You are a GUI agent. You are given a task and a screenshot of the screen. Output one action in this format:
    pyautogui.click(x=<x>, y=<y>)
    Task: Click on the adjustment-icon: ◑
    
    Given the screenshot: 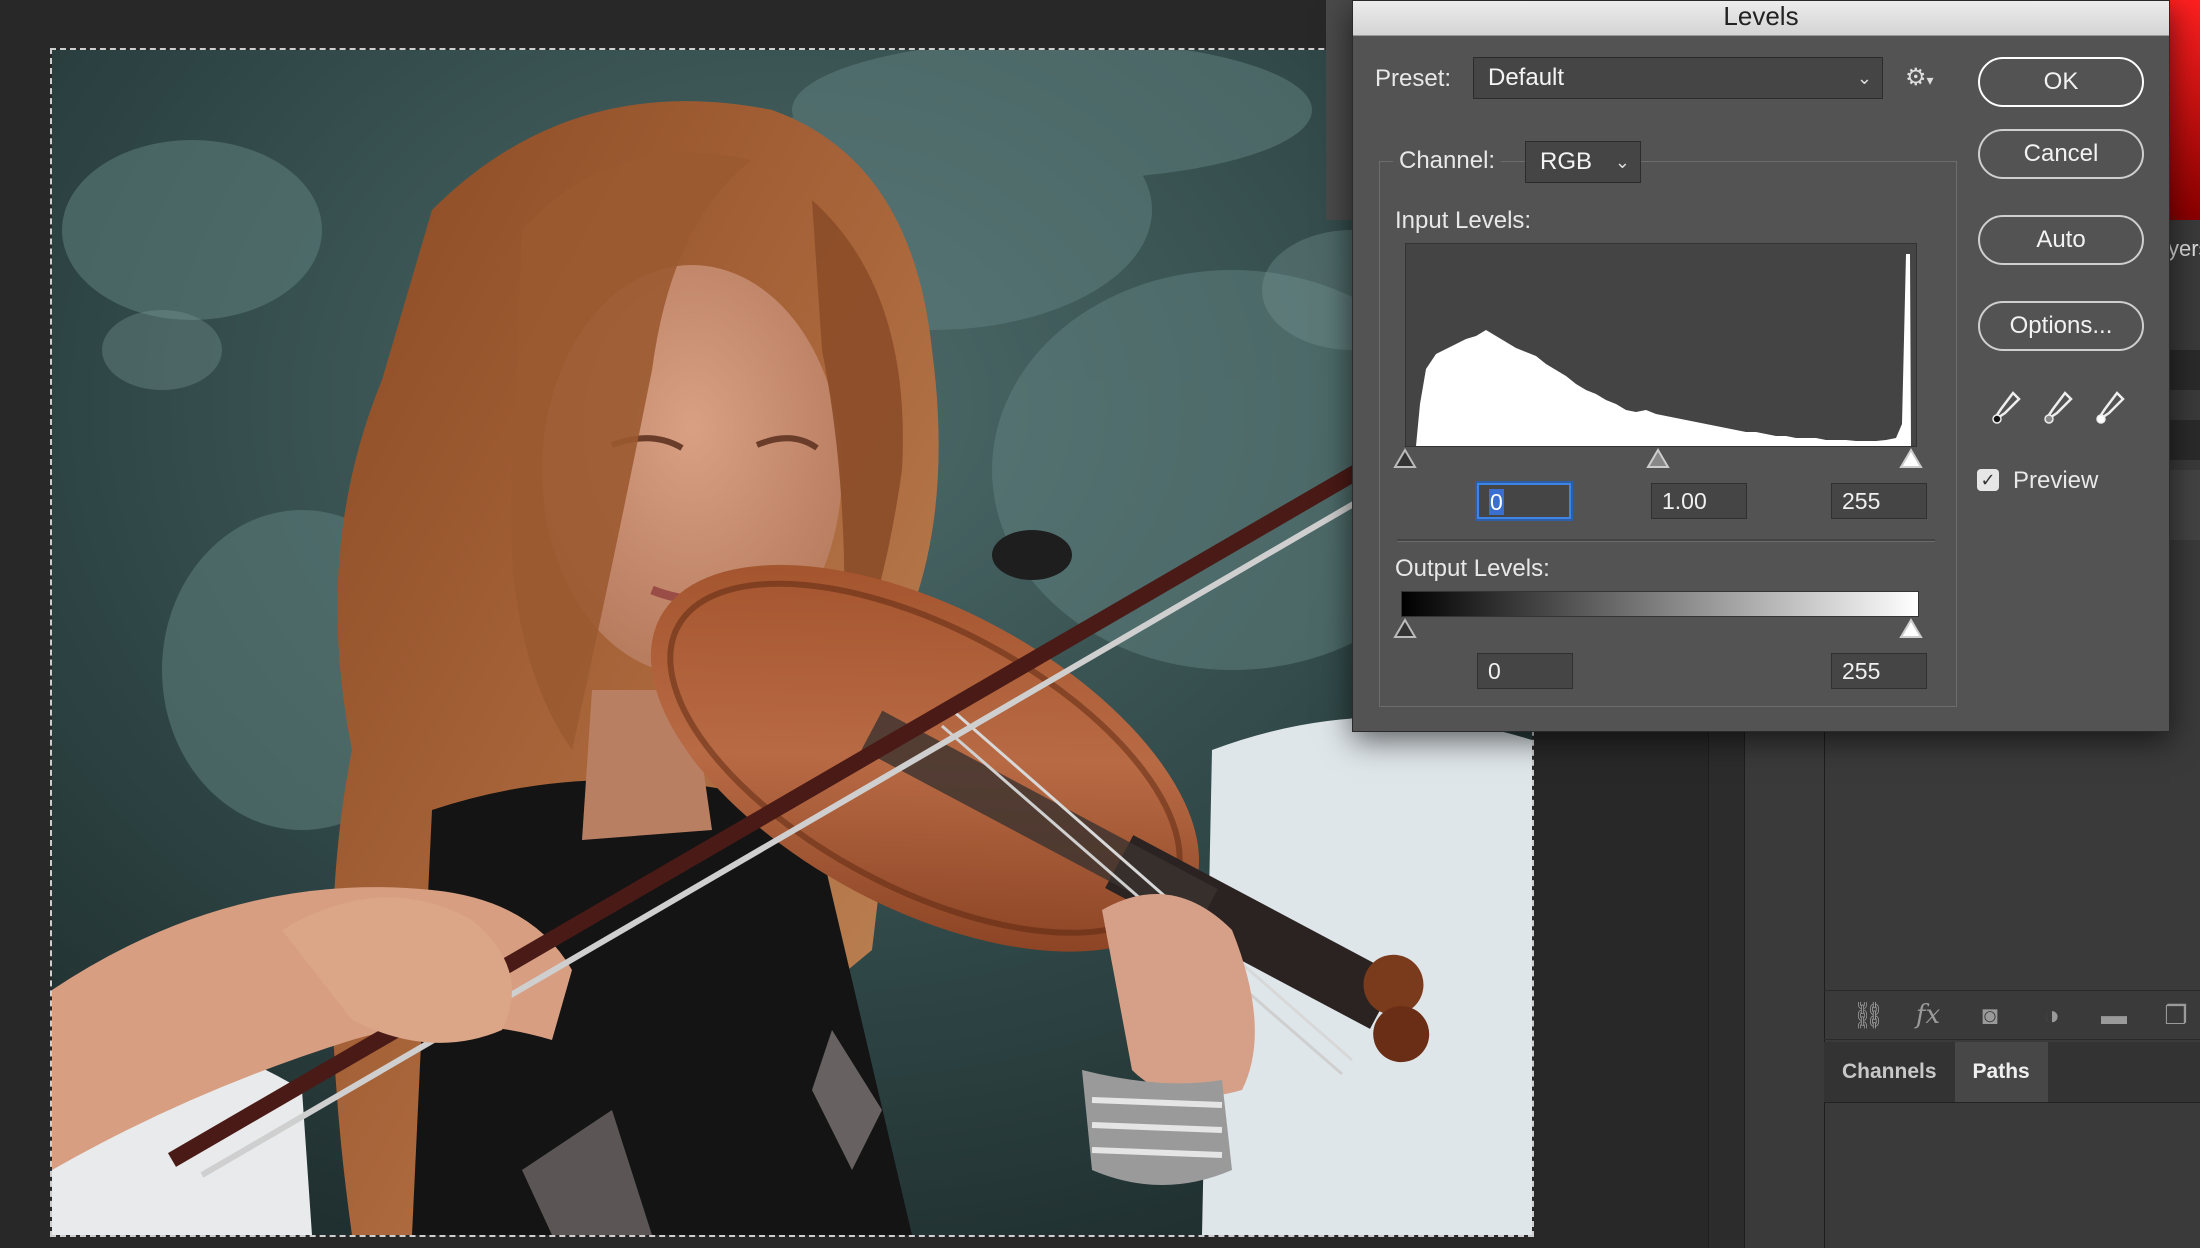 What is the action you would take?
    pyautogui.click(x=2052, y=1015)
    